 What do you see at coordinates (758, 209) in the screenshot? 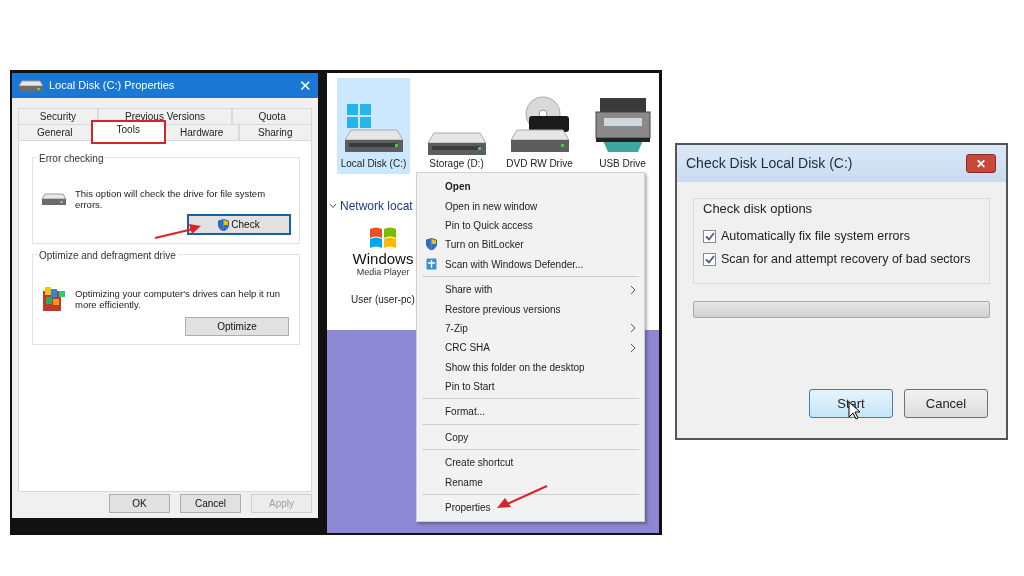
I see `group-title: Check disk options` at bounding box center [758, 209].